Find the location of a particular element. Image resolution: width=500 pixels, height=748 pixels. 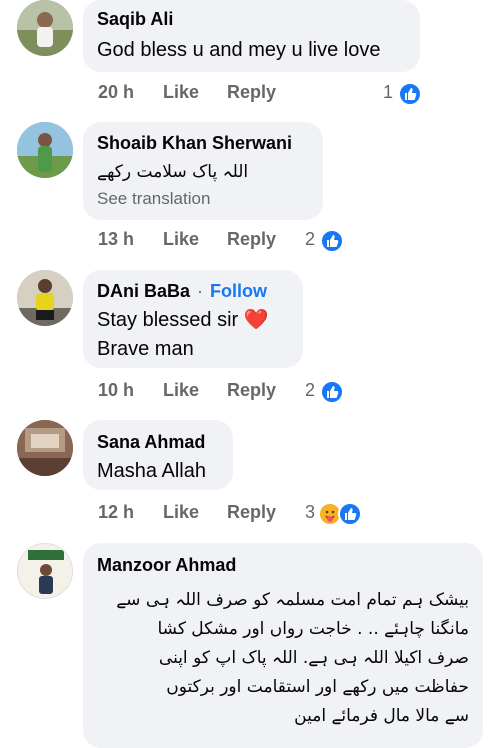

author-name: DAni BaBa is located at coordinates (143, 291).